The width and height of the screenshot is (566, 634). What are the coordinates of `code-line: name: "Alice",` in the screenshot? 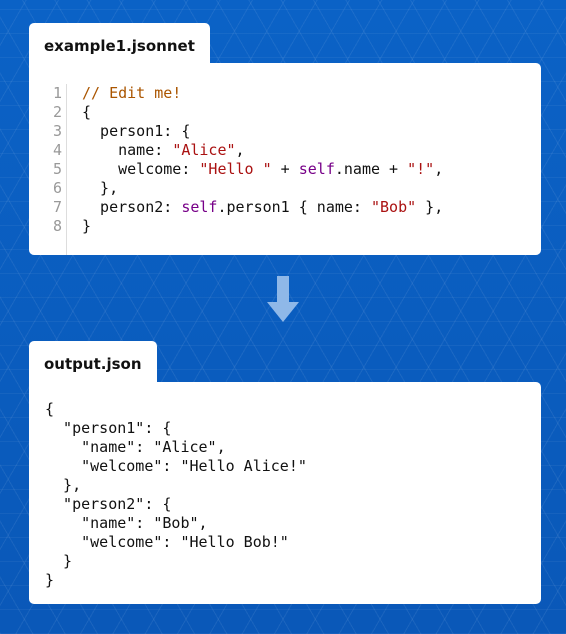 It's located at (262, 150).